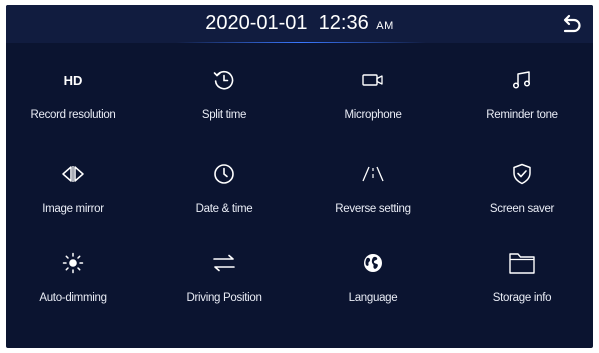  What do you see at coordinates (256, 23) in the screenshot?
I see `date-text: 2020-01-01` at bounding box center [256, 23].